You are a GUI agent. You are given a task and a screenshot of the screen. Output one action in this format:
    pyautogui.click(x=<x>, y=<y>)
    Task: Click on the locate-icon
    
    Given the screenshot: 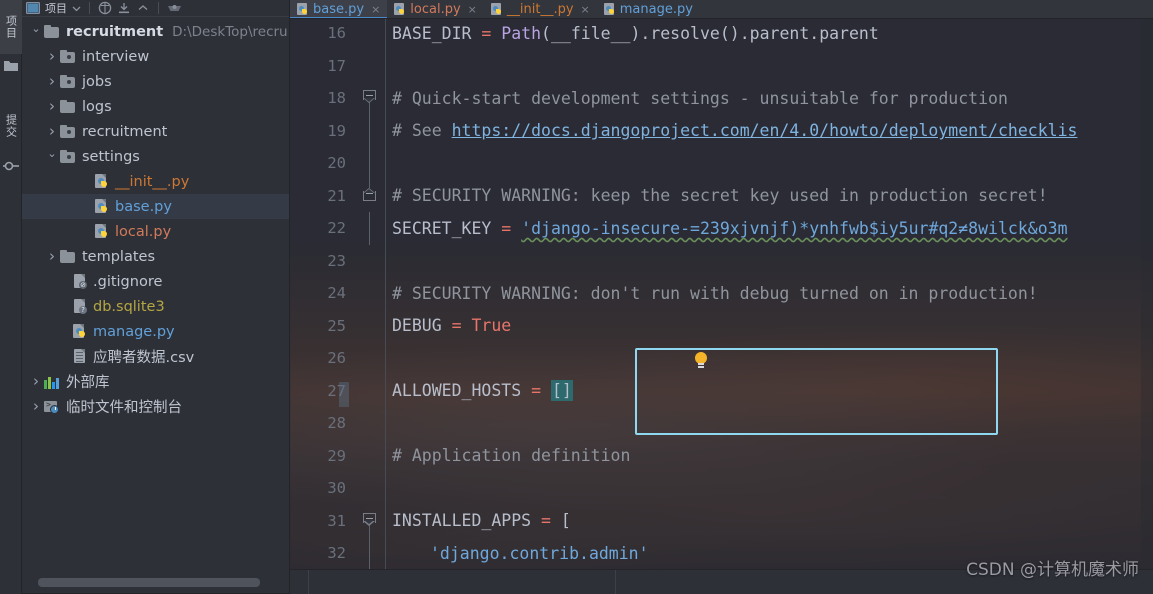 What is the action you would take?
    pyautogui.click(x=105, y=8)
    